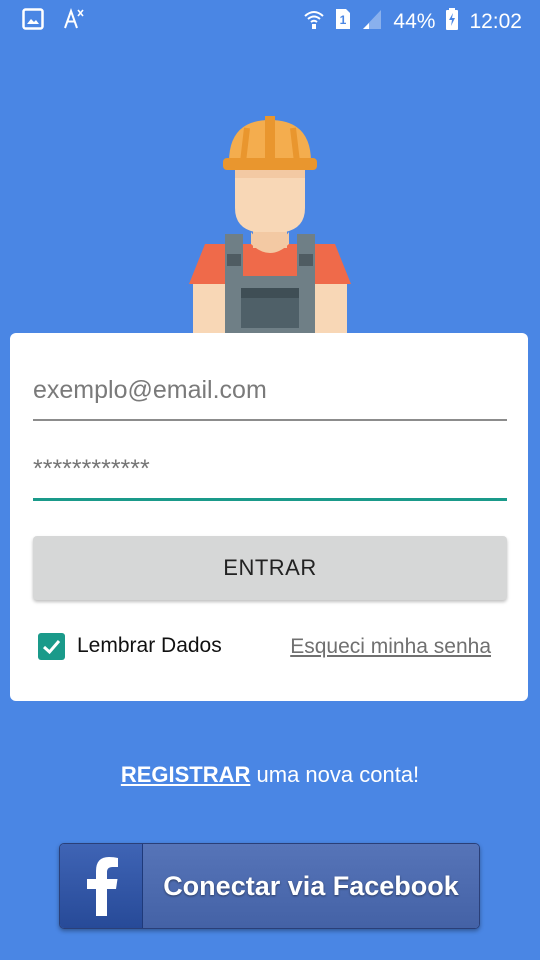  I want to click on password-field, so click(270, 469).